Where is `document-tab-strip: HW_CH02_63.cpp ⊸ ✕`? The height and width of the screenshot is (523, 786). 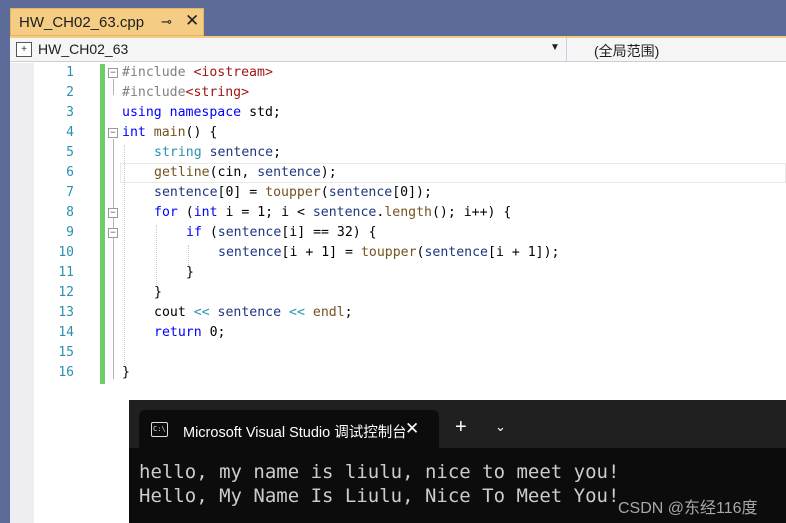
document-tab-strip: HW_CH02_63.cpp ⊸ ✕ is located at coordinates (393, 18).